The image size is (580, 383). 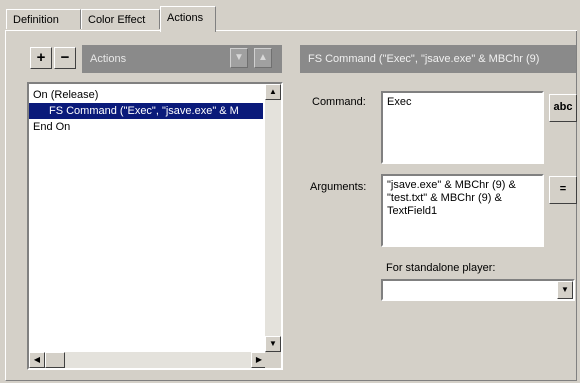 I want to click on actions-title-bar: Actions, so click(x=182, y=59).